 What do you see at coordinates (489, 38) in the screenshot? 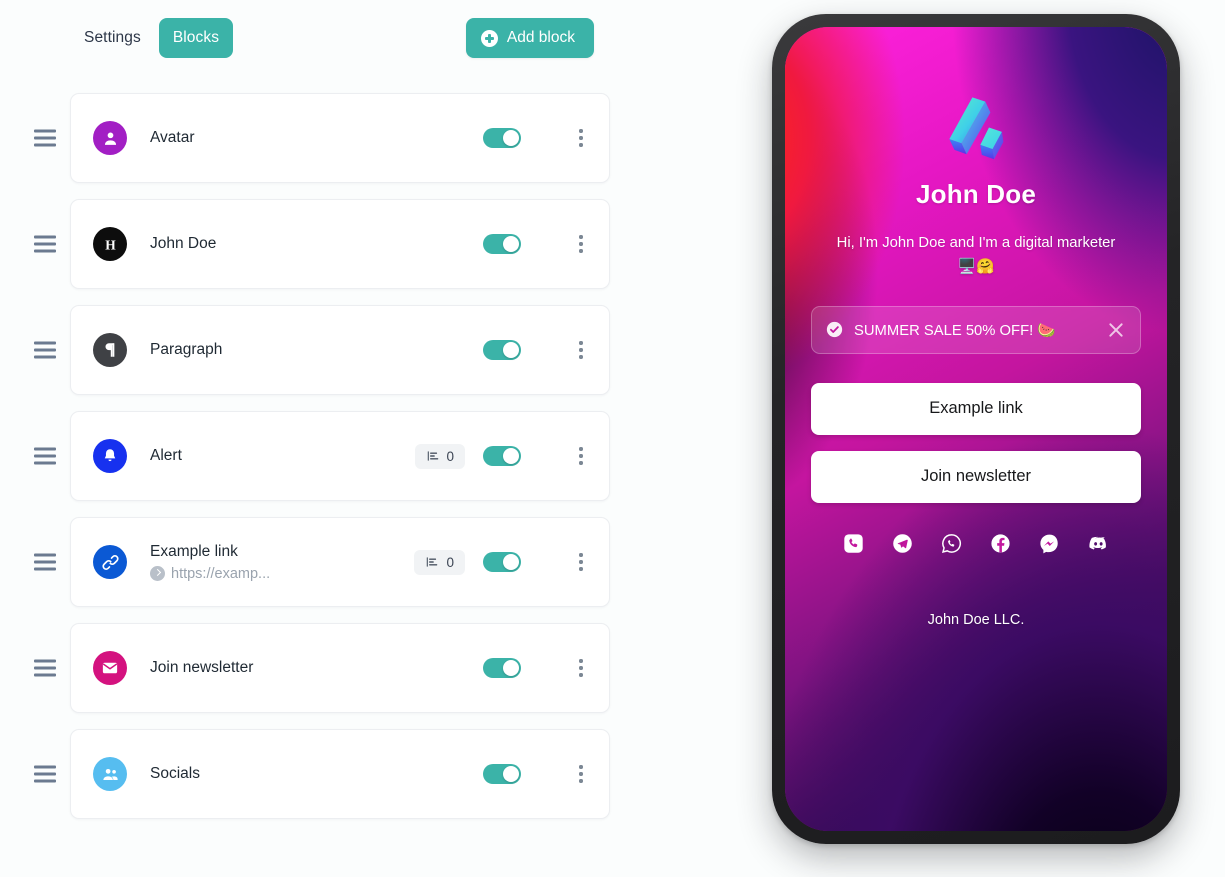
I see `plus-icon` at bounding box center [489, 38].